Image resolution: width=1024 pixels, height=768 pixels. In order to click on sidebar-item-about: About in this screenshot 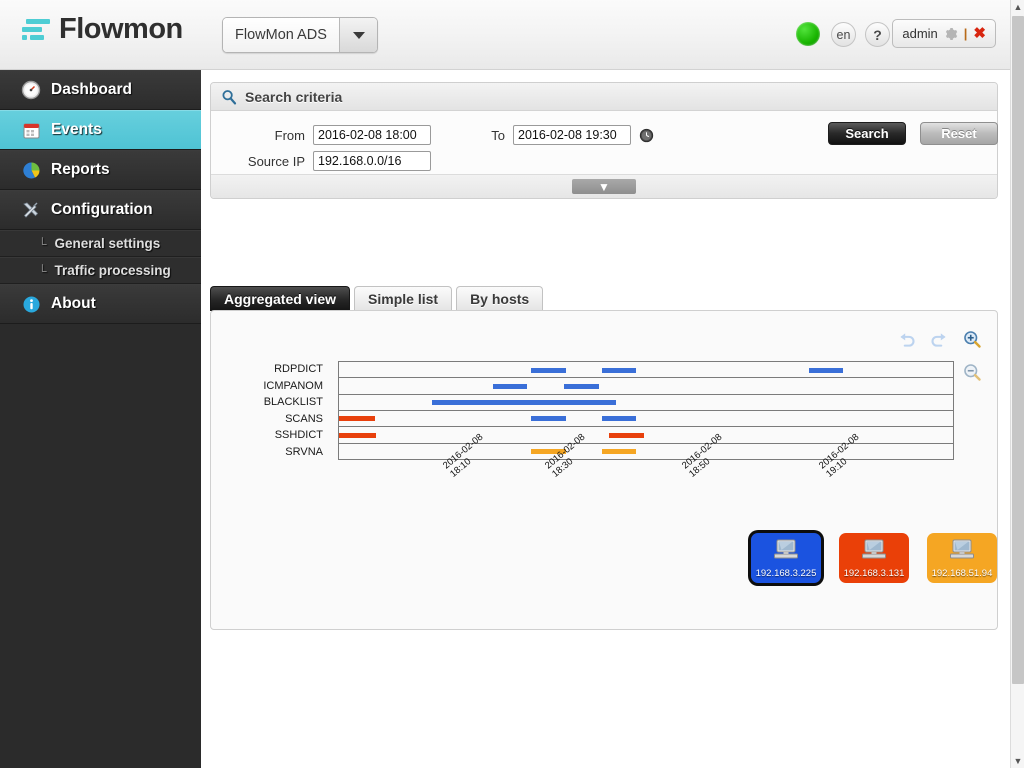, I will do `click(100, 304)`.